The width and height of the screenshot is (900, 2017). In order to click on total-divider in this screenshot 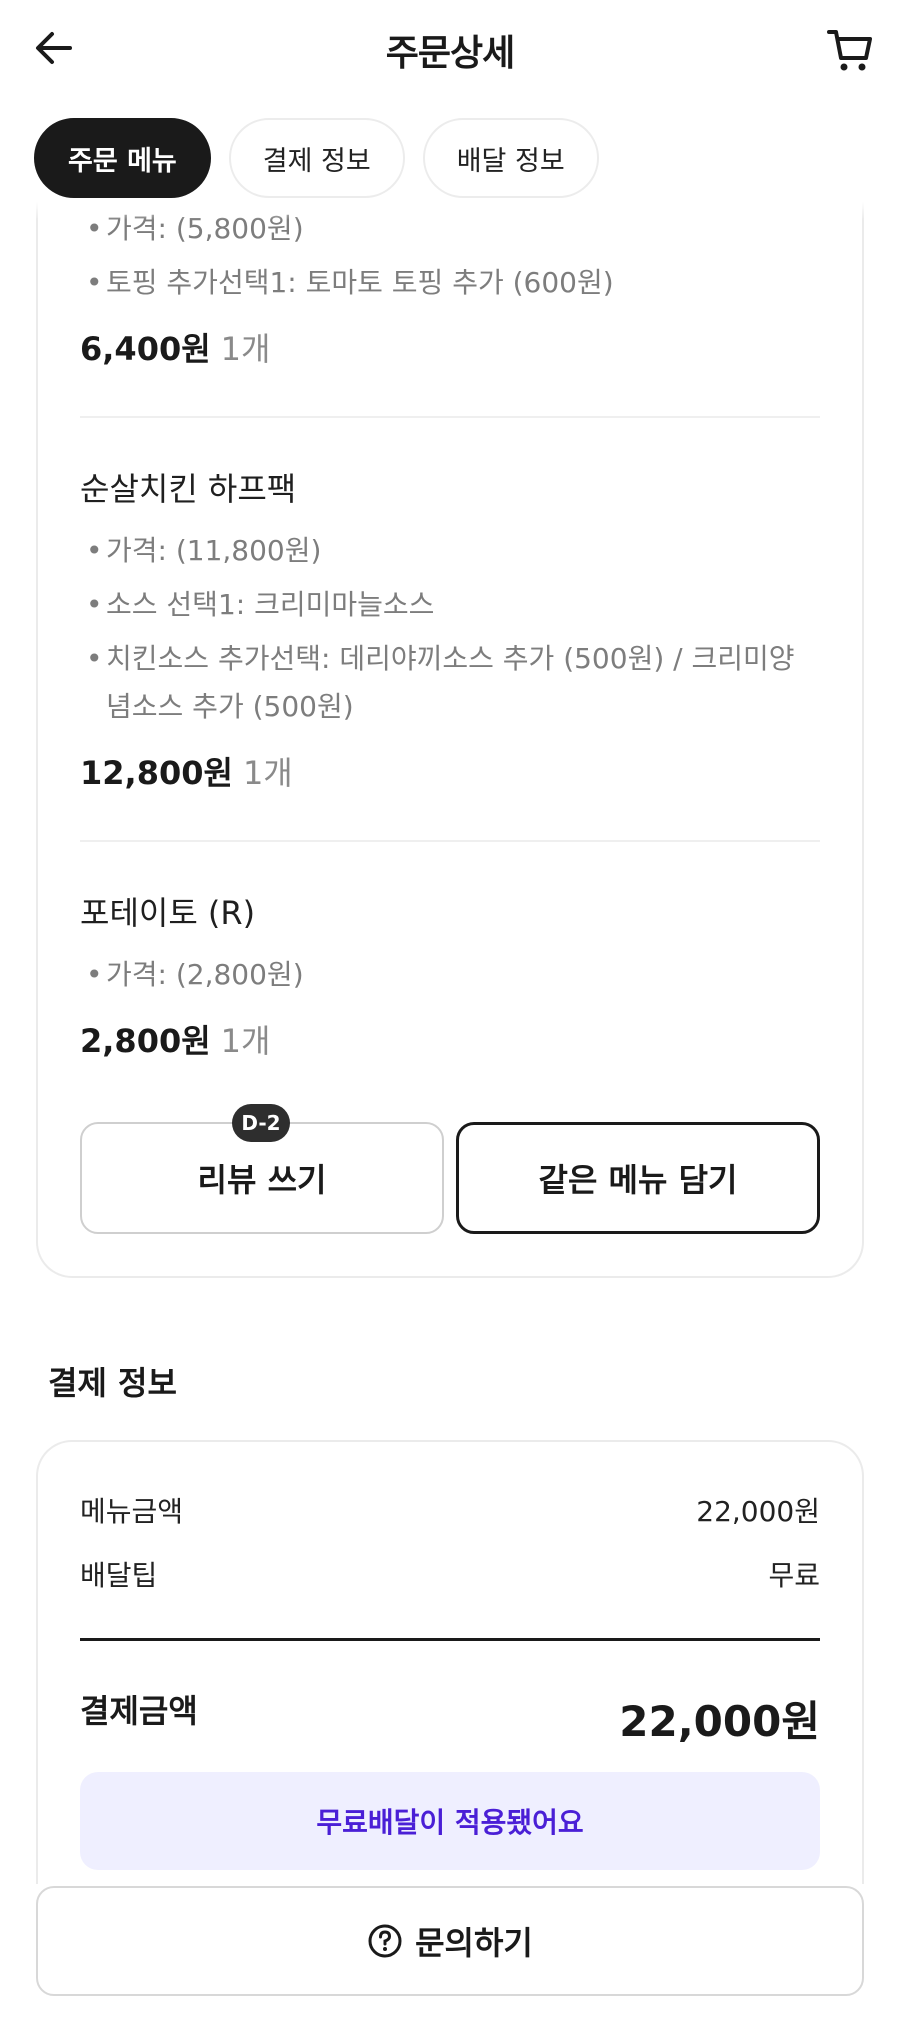, I will do `click(450, 1639)`.